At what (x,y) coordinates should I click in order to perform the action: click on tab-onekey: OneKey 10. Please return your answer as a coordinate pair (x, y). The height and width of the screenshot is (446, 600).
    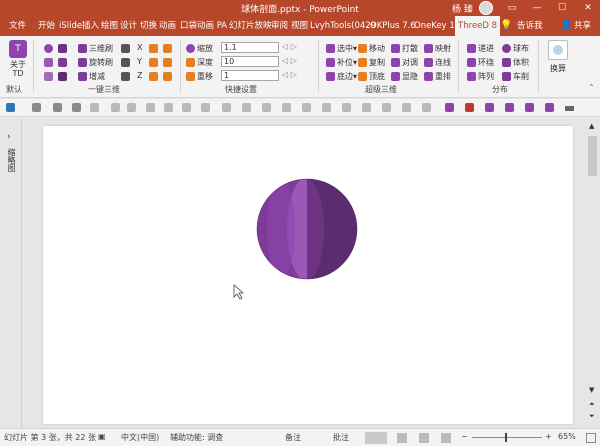
    Looking at the image, I should click on (437, 26).